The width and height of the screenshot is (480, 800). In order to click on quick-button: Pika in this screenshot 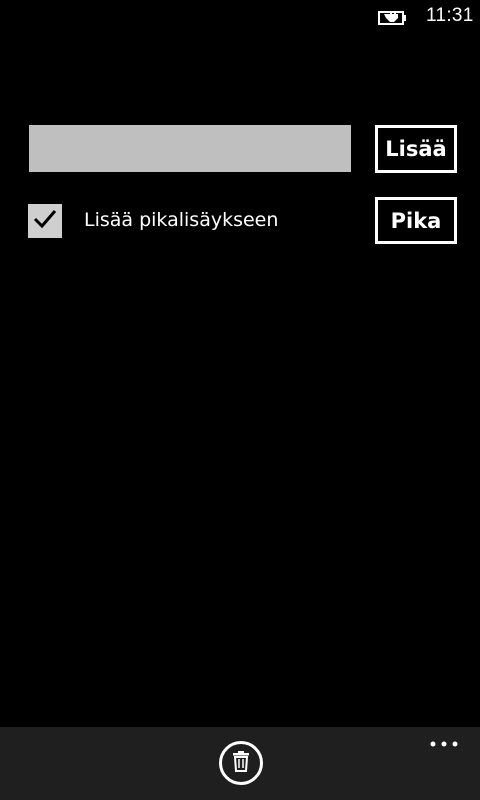, I will do `click(416, 220)`.